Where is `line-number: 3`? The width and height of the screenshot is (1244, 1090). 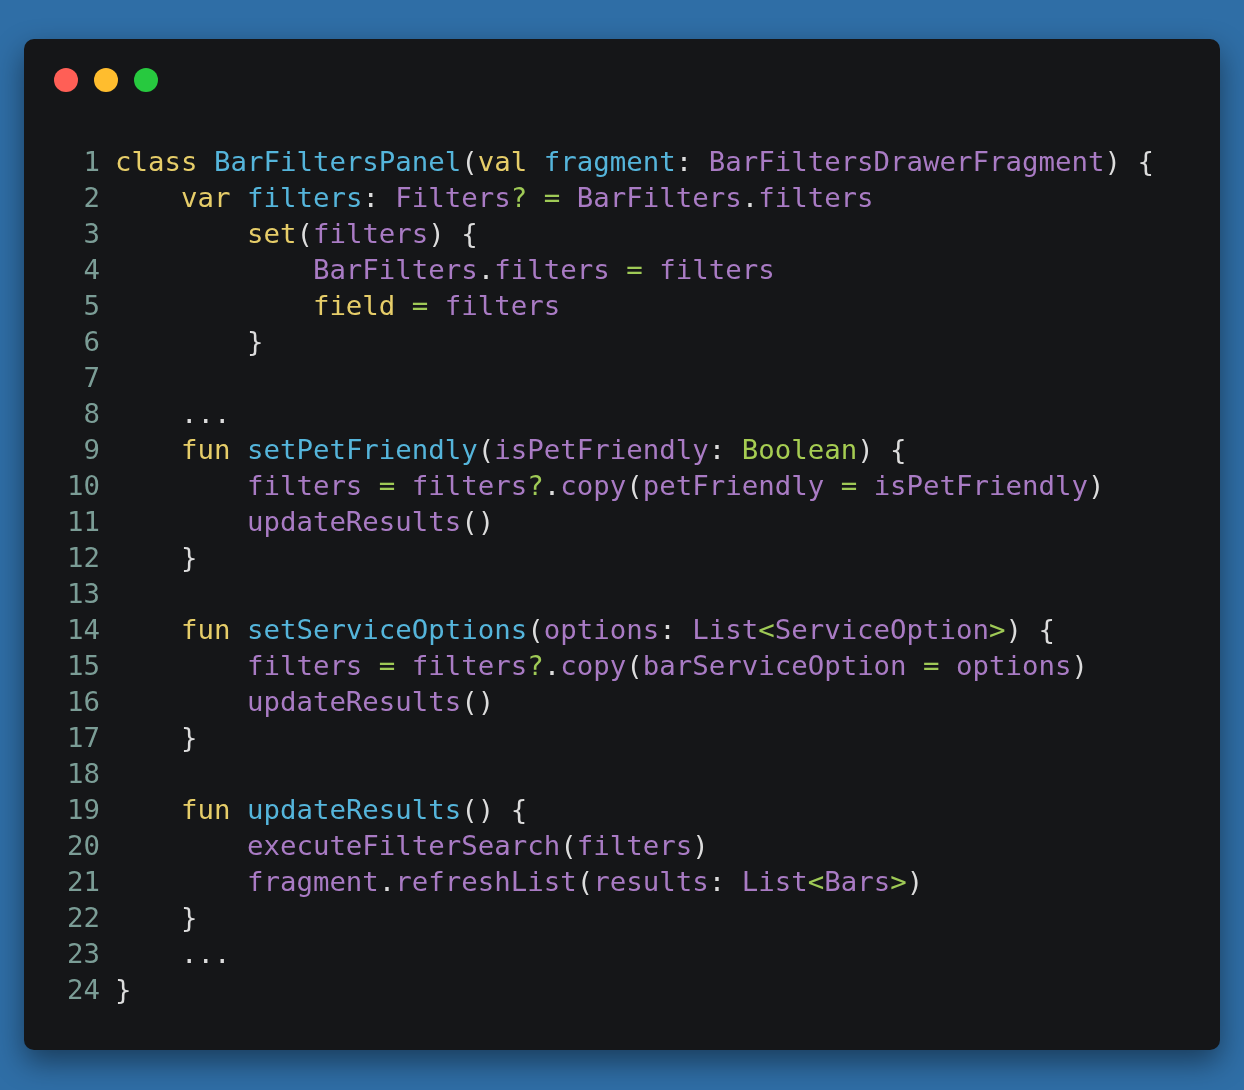 line-number: 3 is located at coordinates (91, 234).